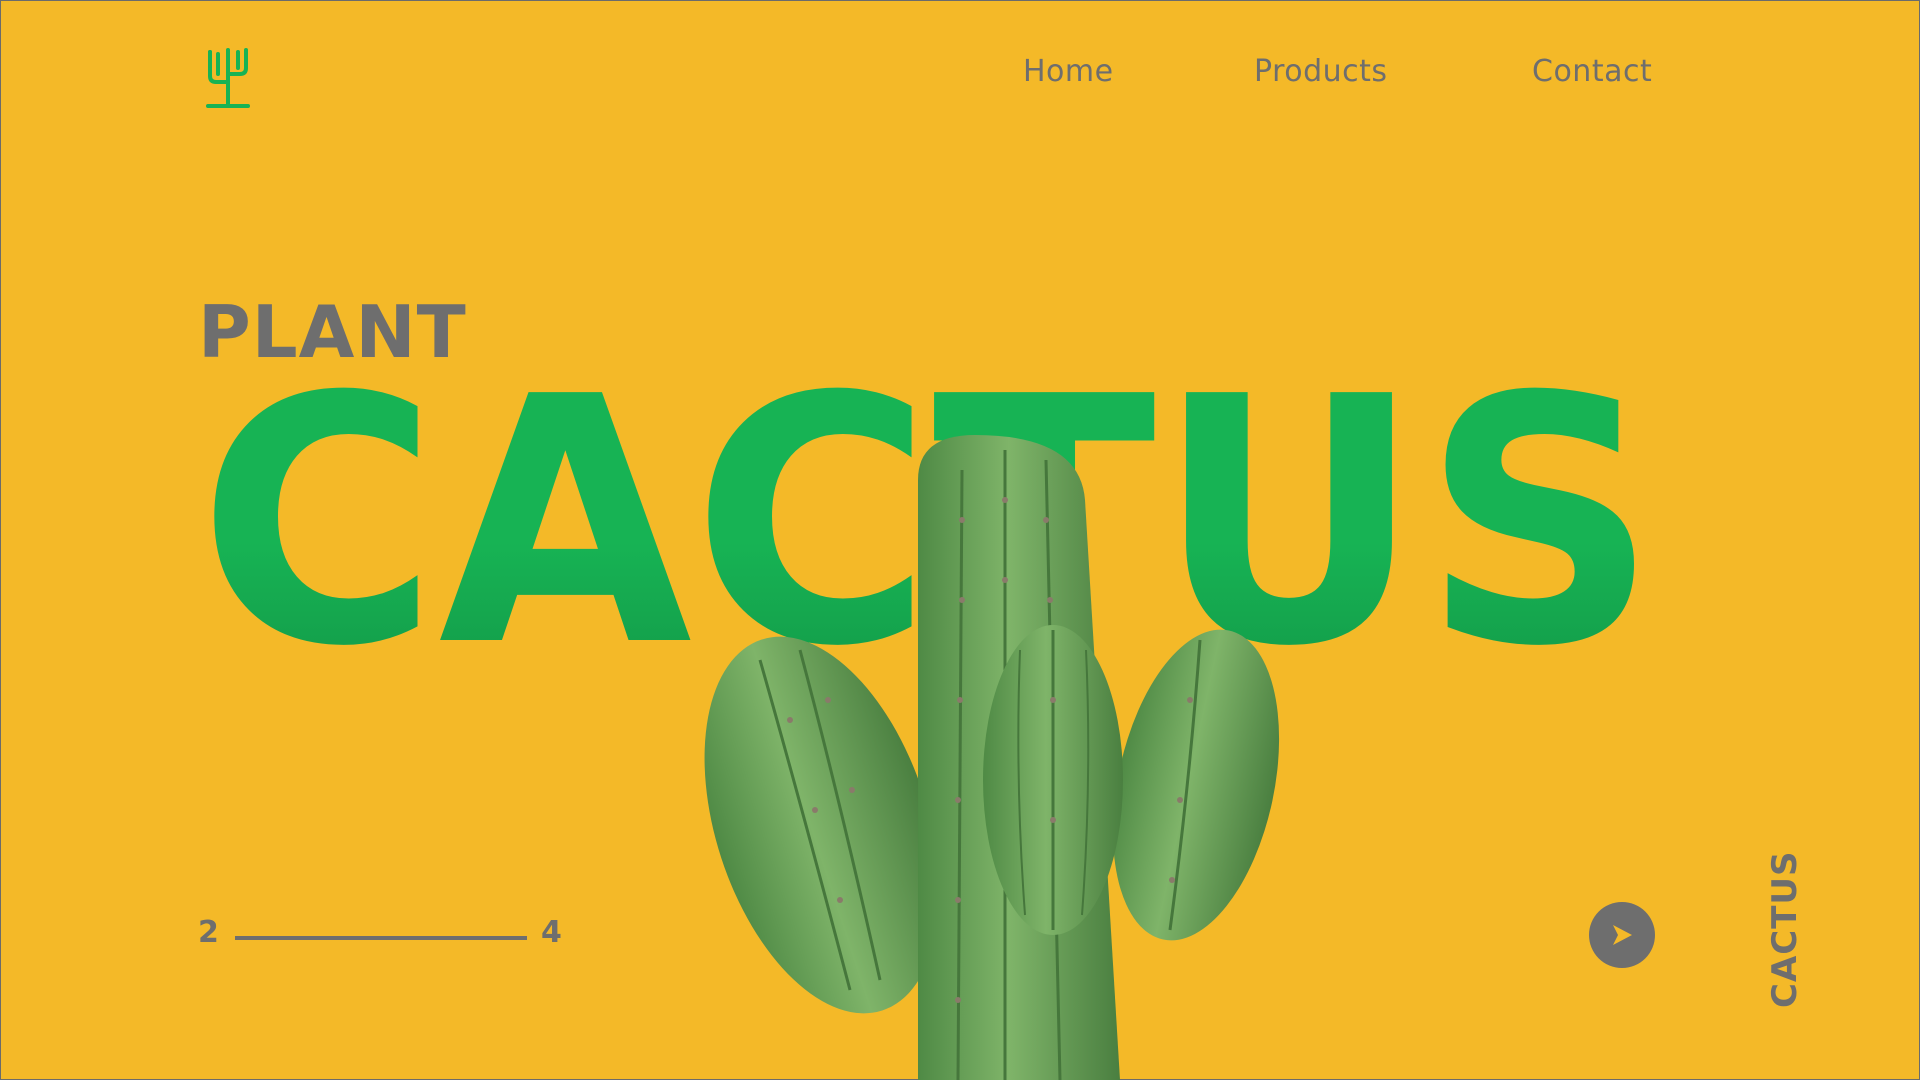 Image resolution: width=1920 pixels, height=1080 pixels. I want to click on pager-total: 4, so click(551, 932).